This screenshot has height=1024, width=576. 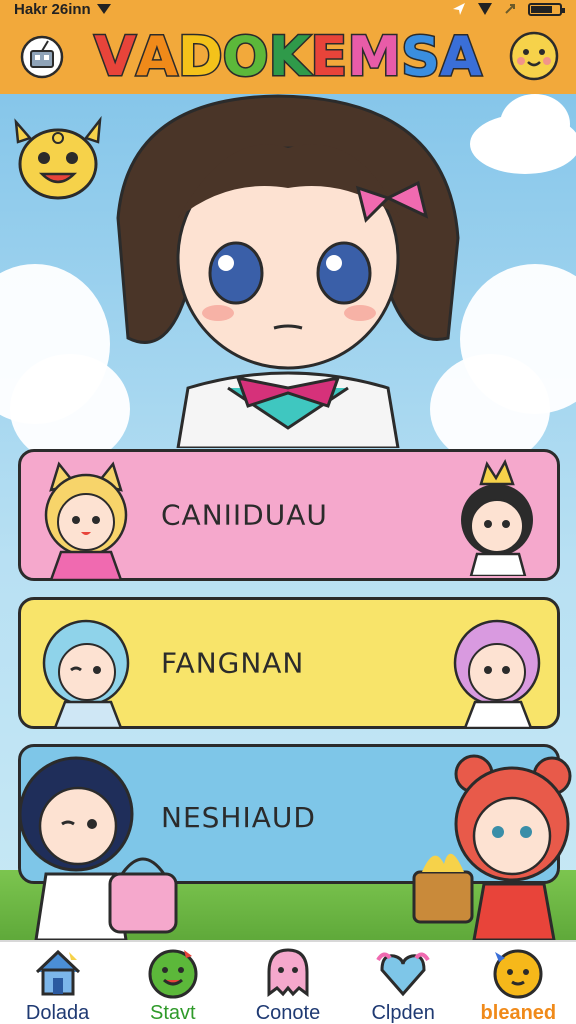 I want to click on battery-icon, so click(x=546, y=9).